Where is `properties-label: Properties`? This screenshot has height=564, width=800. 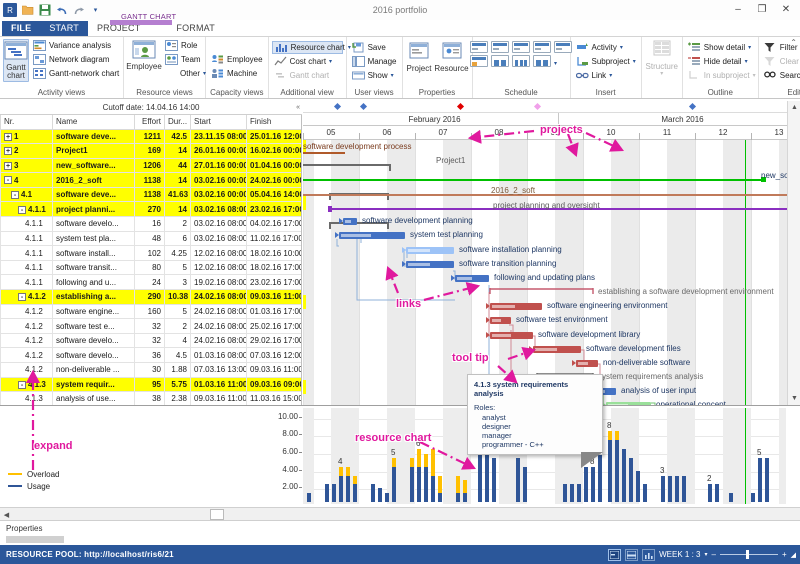
properties-label: Properties is located at coordinates (24, 528).